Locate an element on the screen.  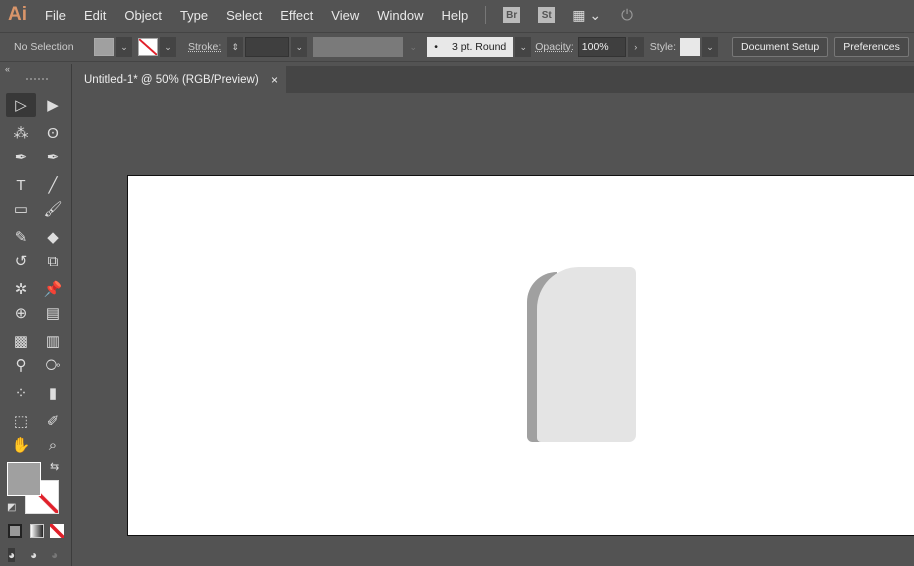
symbol-sprayer-tool-icon: ⁘ is located at coordinates (21, 393).